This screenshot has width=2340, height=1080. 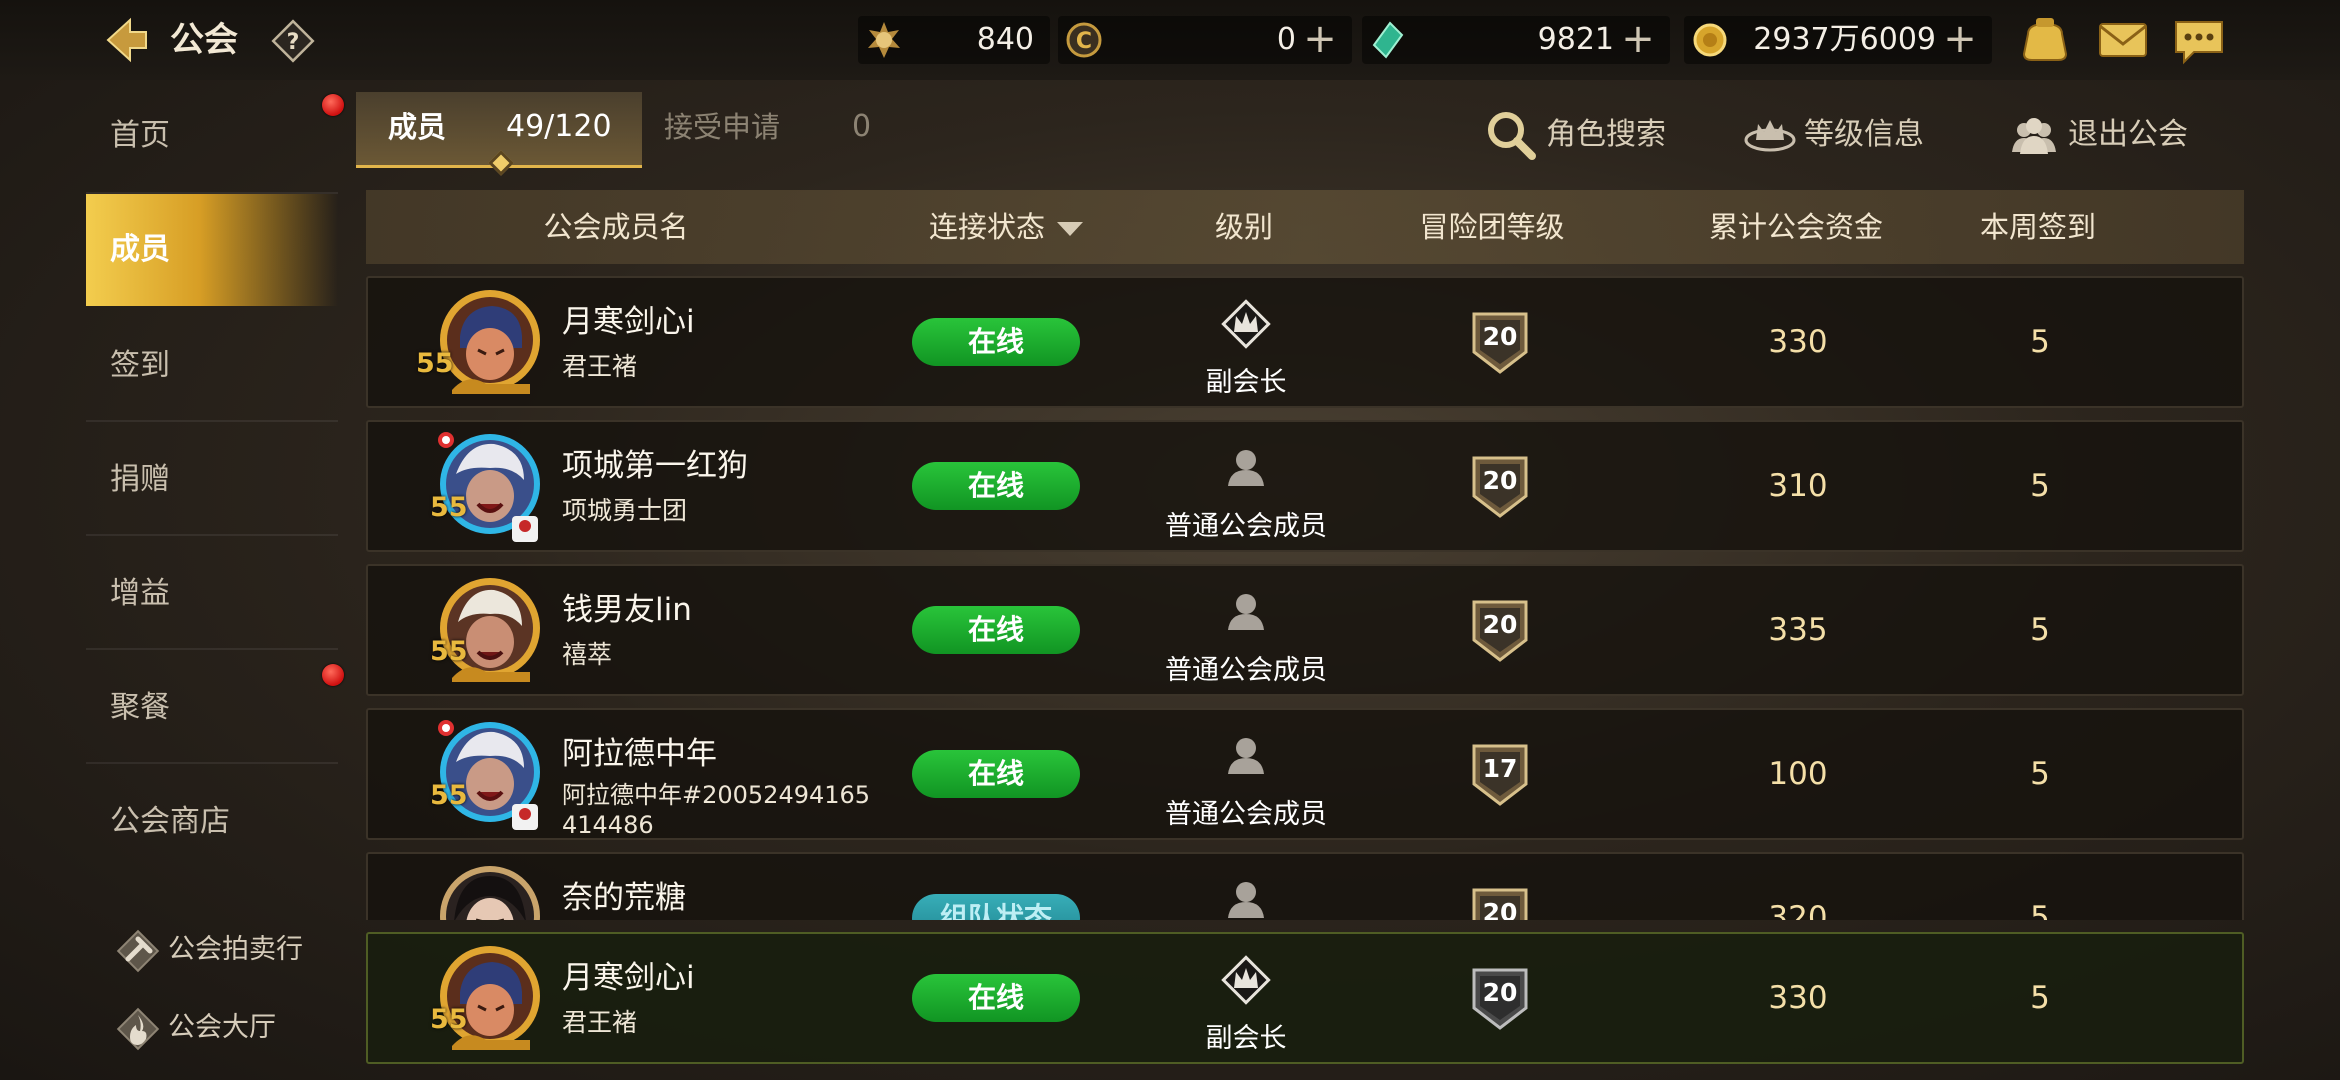 I want to click on hammer-icon, so click(x=138, y=950).